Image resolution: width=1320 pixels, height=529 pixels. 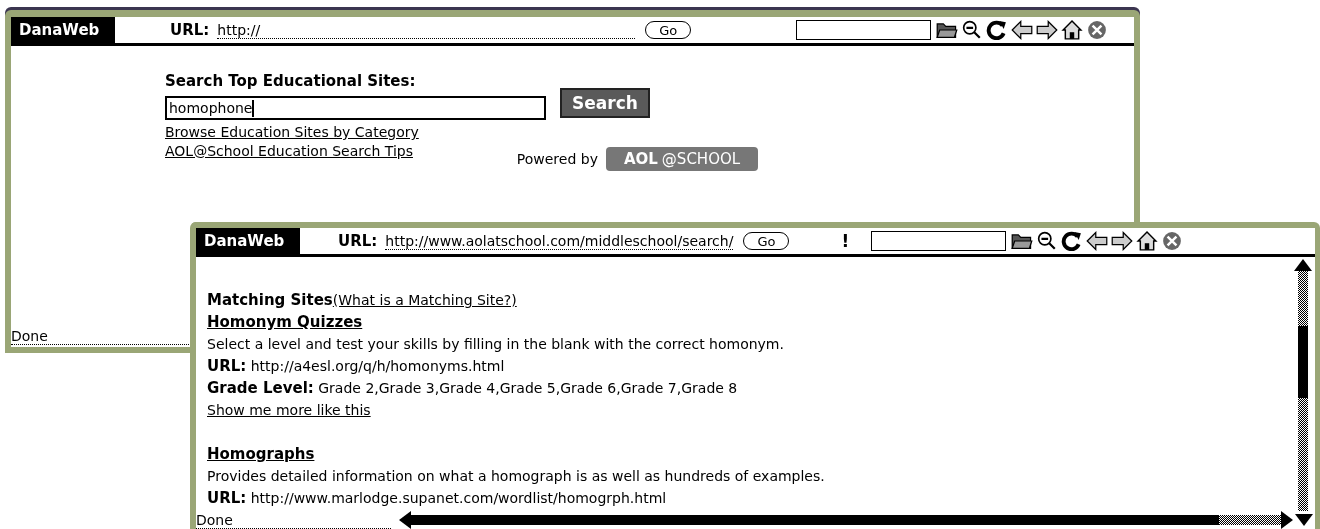 What do you see at coordinates (1303, 385) in the screenshot?
I see `vertical-scrollbar` at bounding box center [1303, 385].